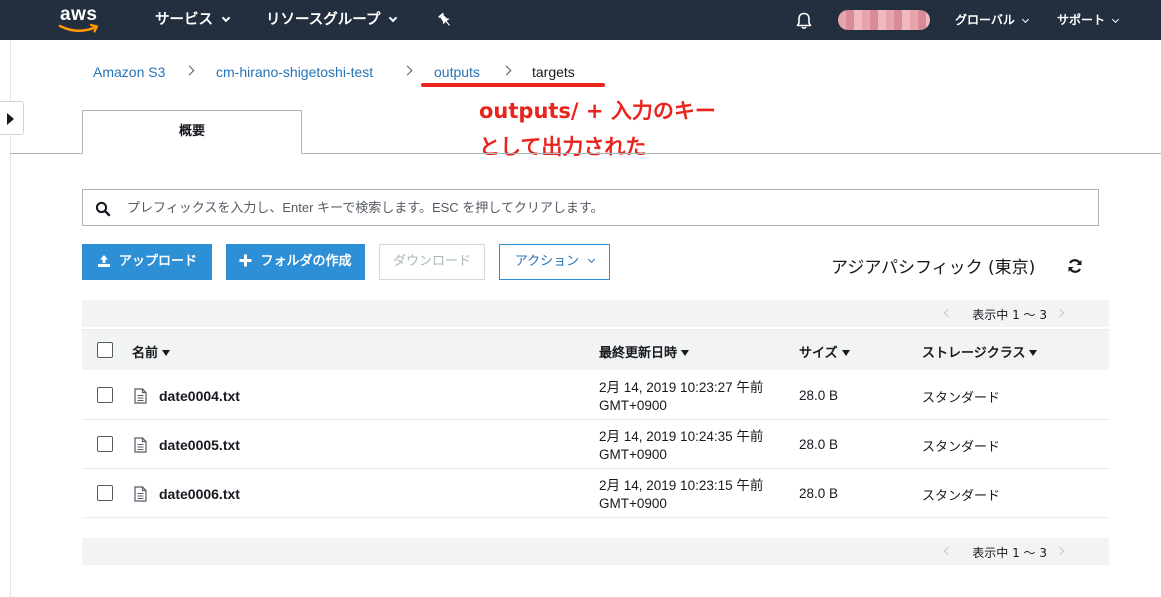 The image size is (1161, 597). What do you see at coordinates (323, 20) in the screenshot?
I see `resource-groups-menu-label: リソースグループ` at bounding box center [323, 20].